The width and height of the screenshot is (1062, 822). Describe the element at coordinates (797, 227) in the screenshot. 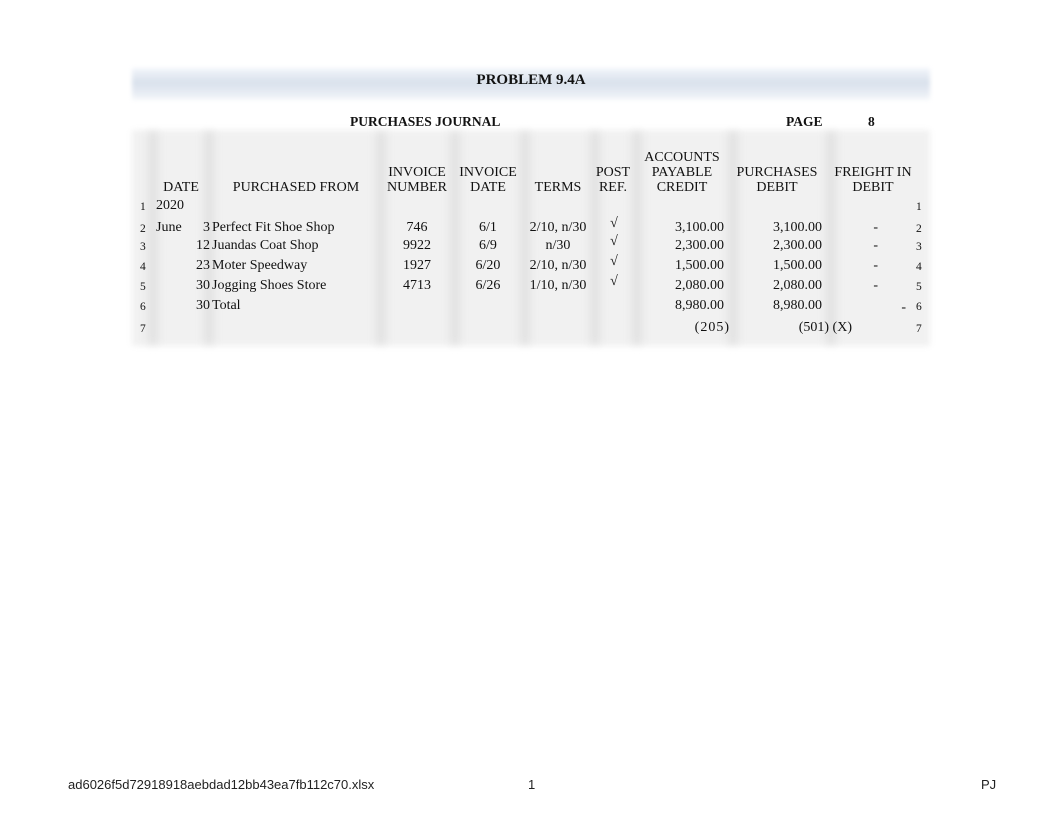

I see `purchases-debit: 3,100.00` at that location.